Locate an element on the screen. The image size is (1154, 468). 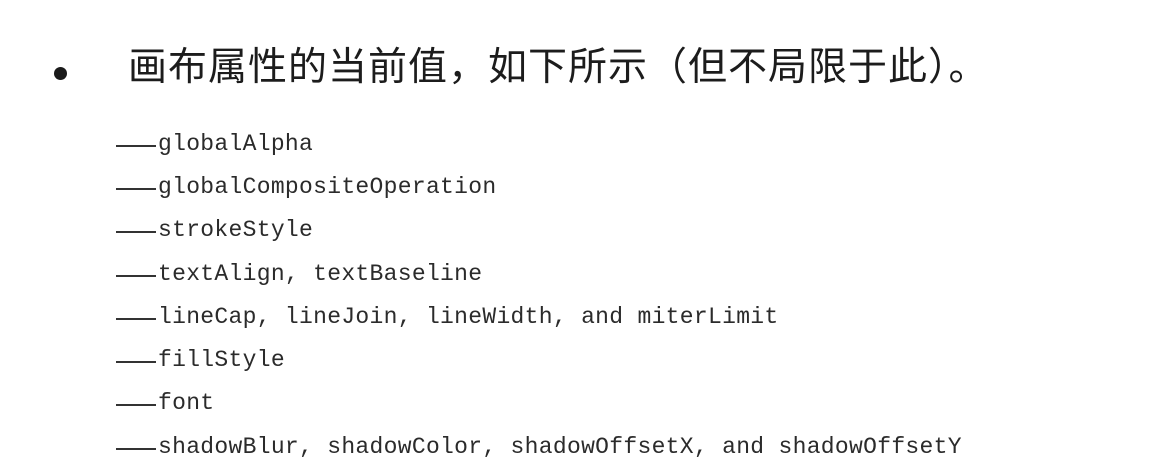
property-name: strokeStyle is located at coordinates (236, 230).